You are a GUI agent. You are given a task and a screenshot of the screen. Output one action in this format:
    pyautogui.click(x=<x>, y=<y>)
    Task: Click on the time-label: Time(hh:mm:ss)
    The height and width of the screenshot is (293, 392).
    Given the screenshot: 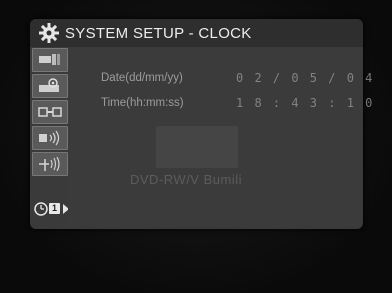 What is the action you would take?
    pyautogui.click(x=142, y=103)
    